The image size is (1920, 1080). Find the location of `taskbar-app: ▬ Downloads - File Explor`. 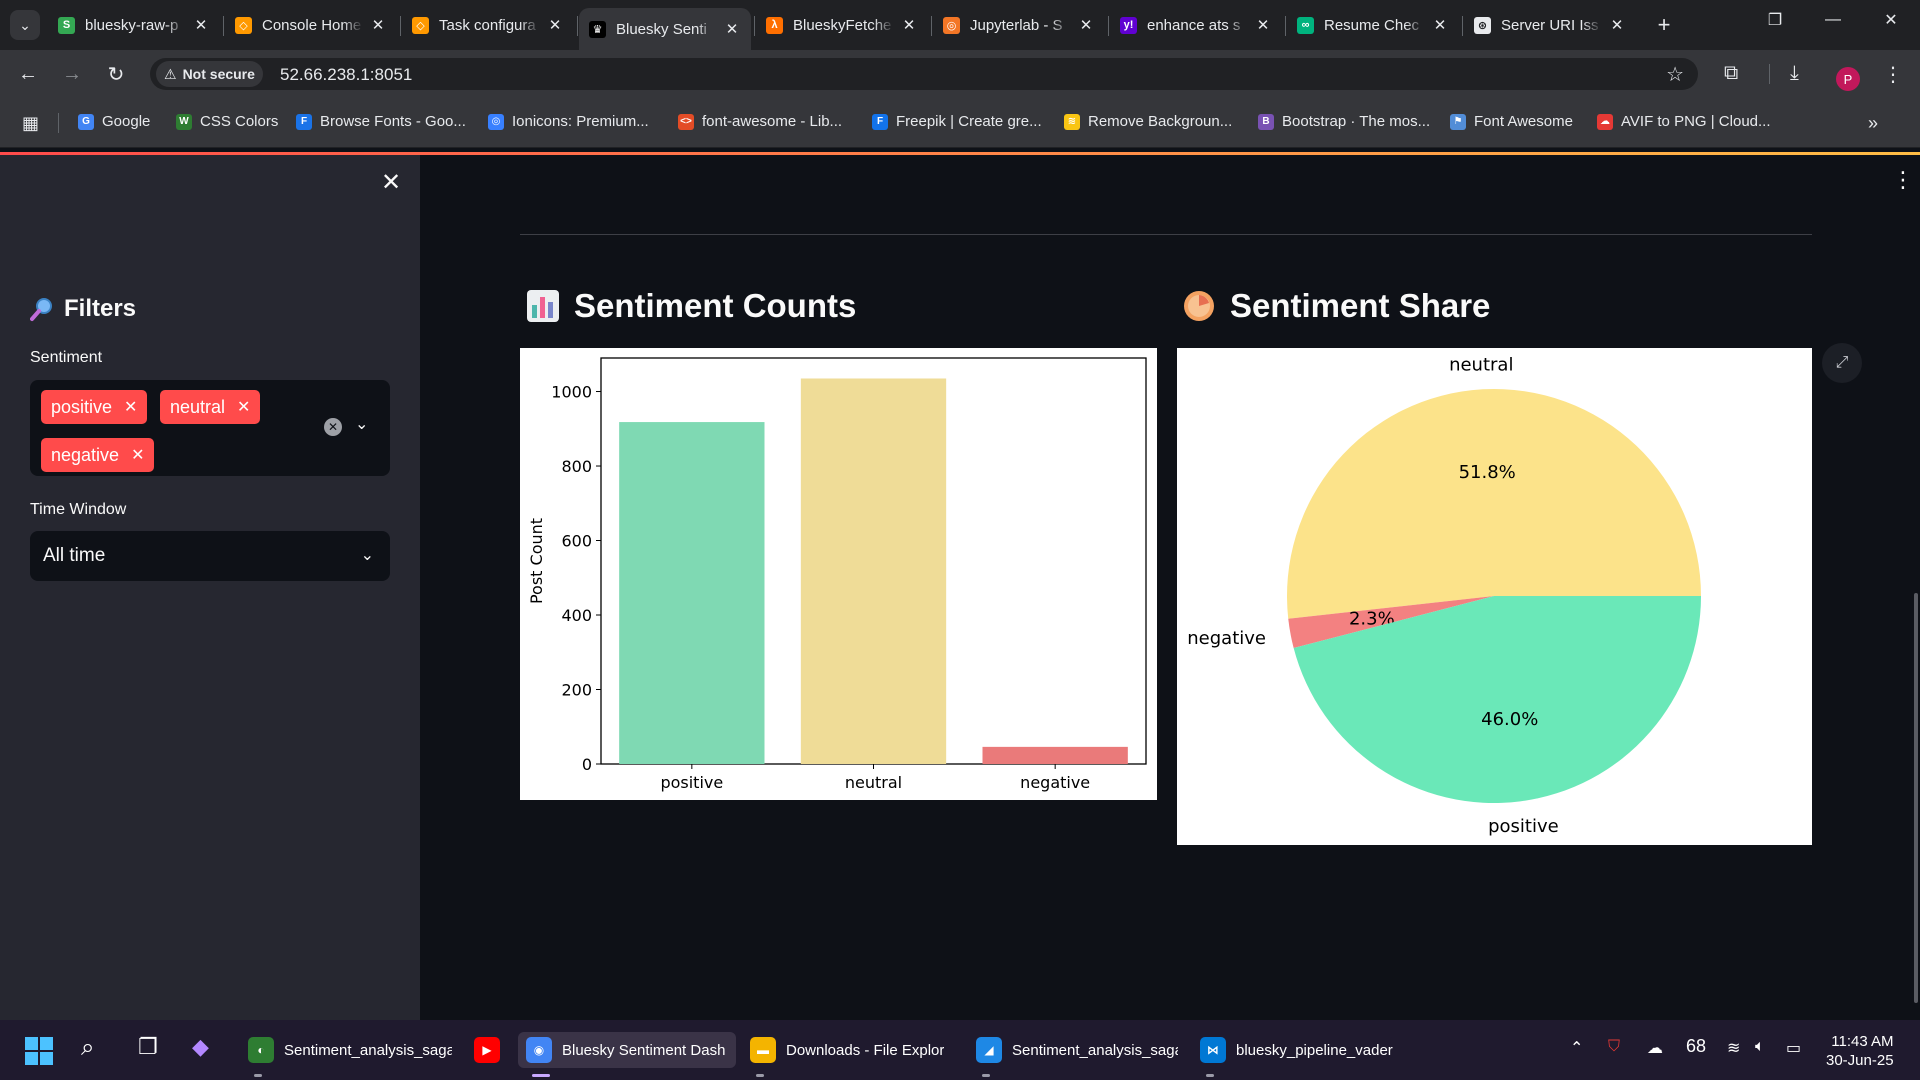

taskbar-app: ▬ Downloads - File Explor is located at coordinates (853, 1050).